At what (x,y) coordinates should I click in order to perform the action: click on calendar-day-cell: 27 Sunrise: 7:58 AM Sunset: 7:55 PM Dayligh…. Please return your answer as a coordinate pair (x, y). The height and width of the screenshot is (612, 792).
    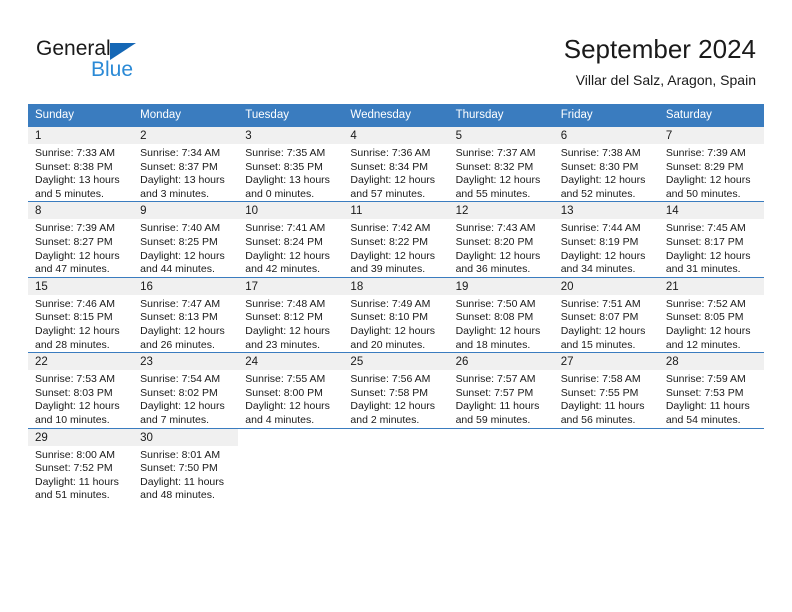
    Looking at the image, I should click on (606, 390).